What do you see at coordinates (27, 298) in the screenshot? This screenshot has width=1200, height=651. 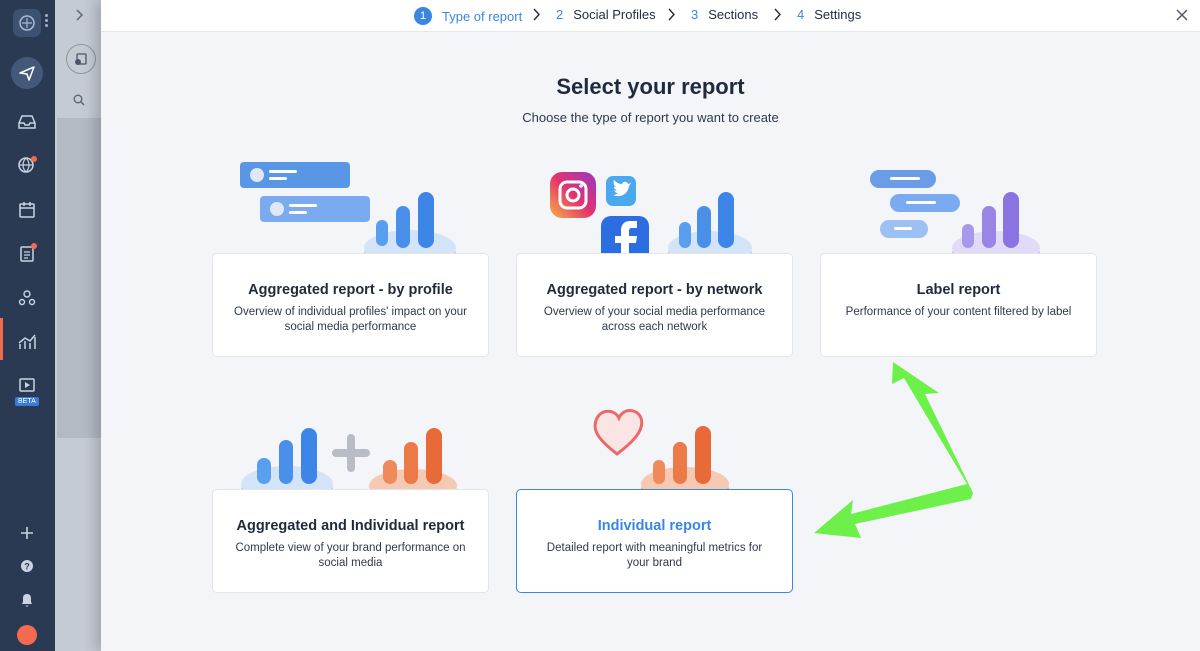 I see `team-icon` at bounding box center [27, 298].